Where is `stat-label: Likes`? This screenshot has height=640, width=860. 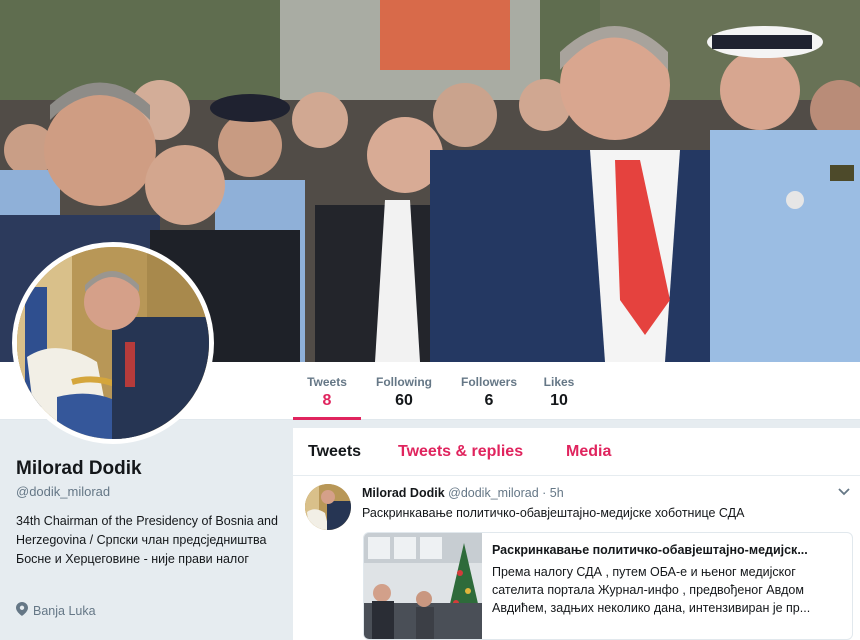 stat-label: Likes is located at coordinates (559, 382).